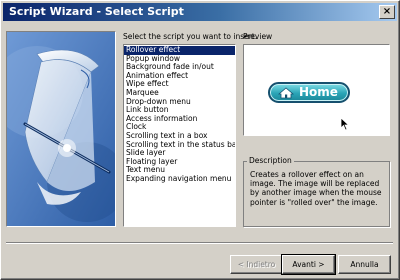  I want to click on preview-home-button: Home, so click(309, 92).